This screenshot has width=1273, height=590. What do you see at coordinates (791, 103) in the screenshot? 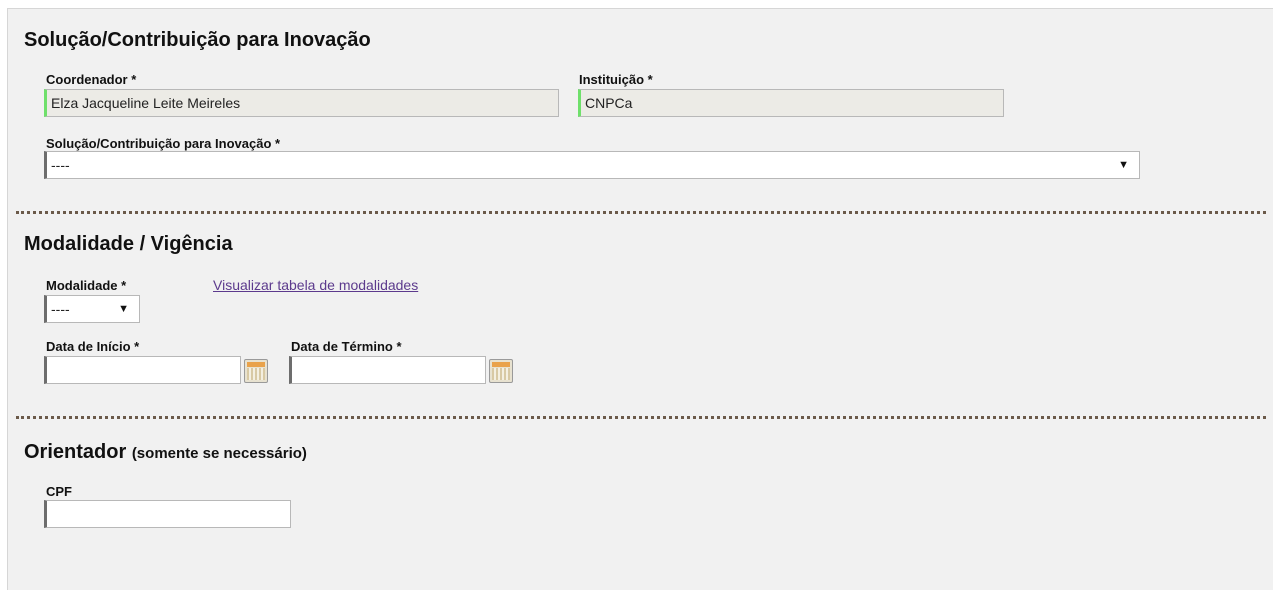
I see `instituicao-field: CNPCa` at bounding box center [791, 103].